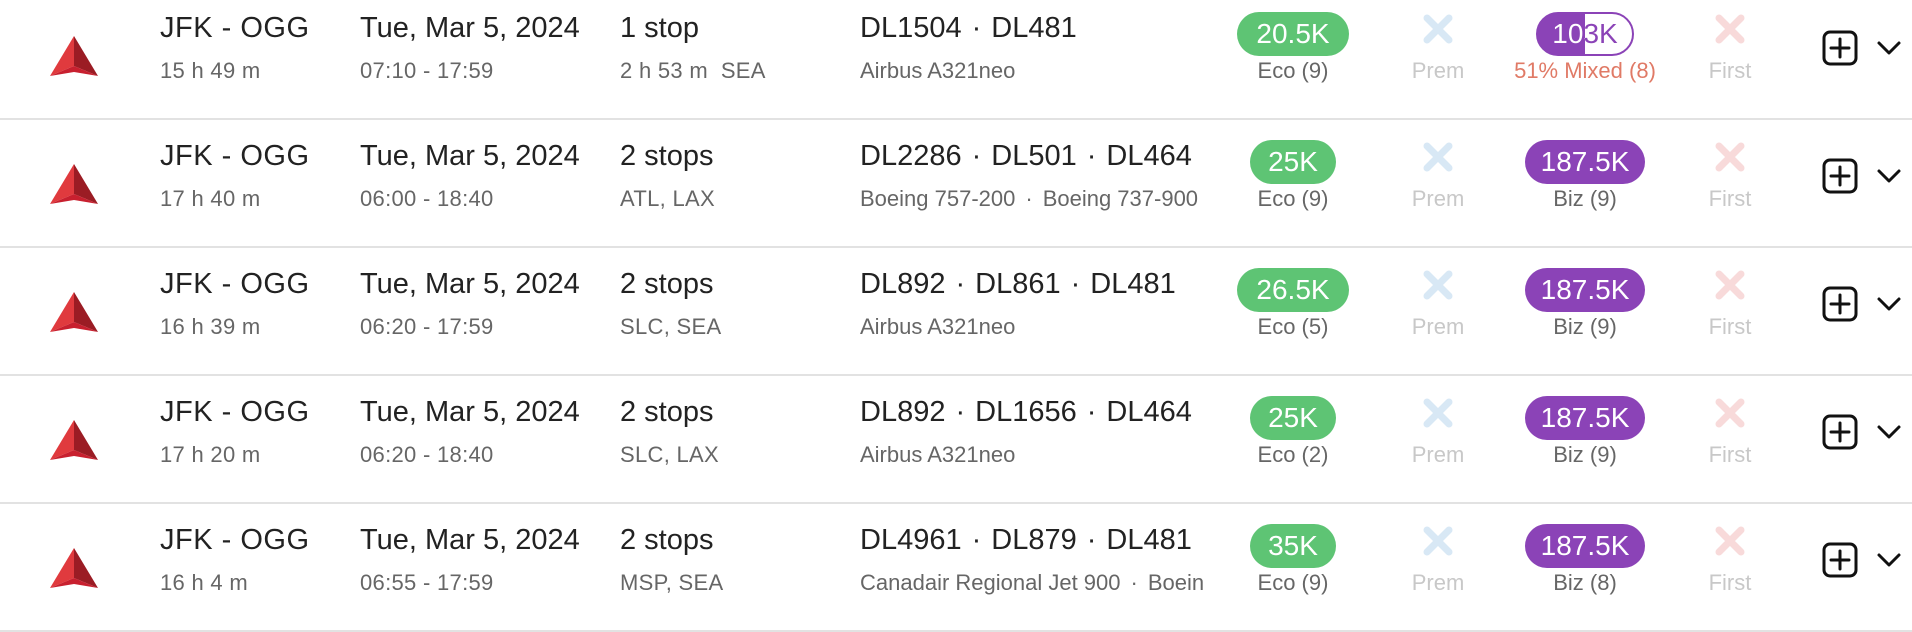 Image resolution: width=1912 pixels, height=632 pixels. What do you see at coordinates (671, 326) in the screenshot?
I see `stops-detail-label: SLC, SEA` at bounding box center [671, 326].